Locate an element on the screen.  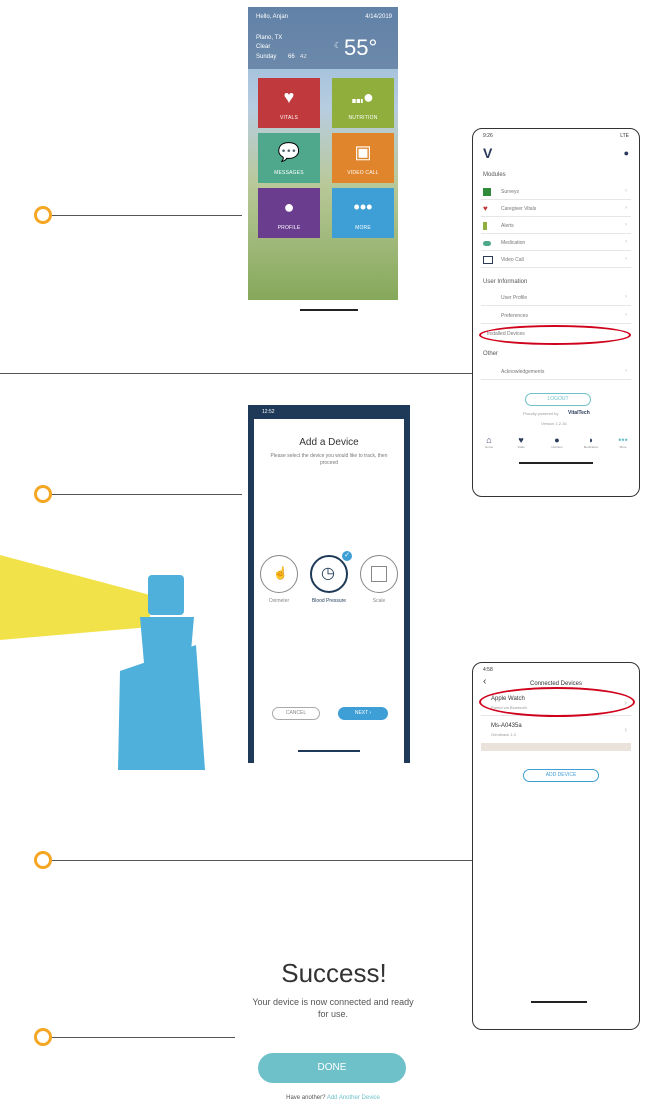
section-user-information: User Information is located at coordinates (505, 282).